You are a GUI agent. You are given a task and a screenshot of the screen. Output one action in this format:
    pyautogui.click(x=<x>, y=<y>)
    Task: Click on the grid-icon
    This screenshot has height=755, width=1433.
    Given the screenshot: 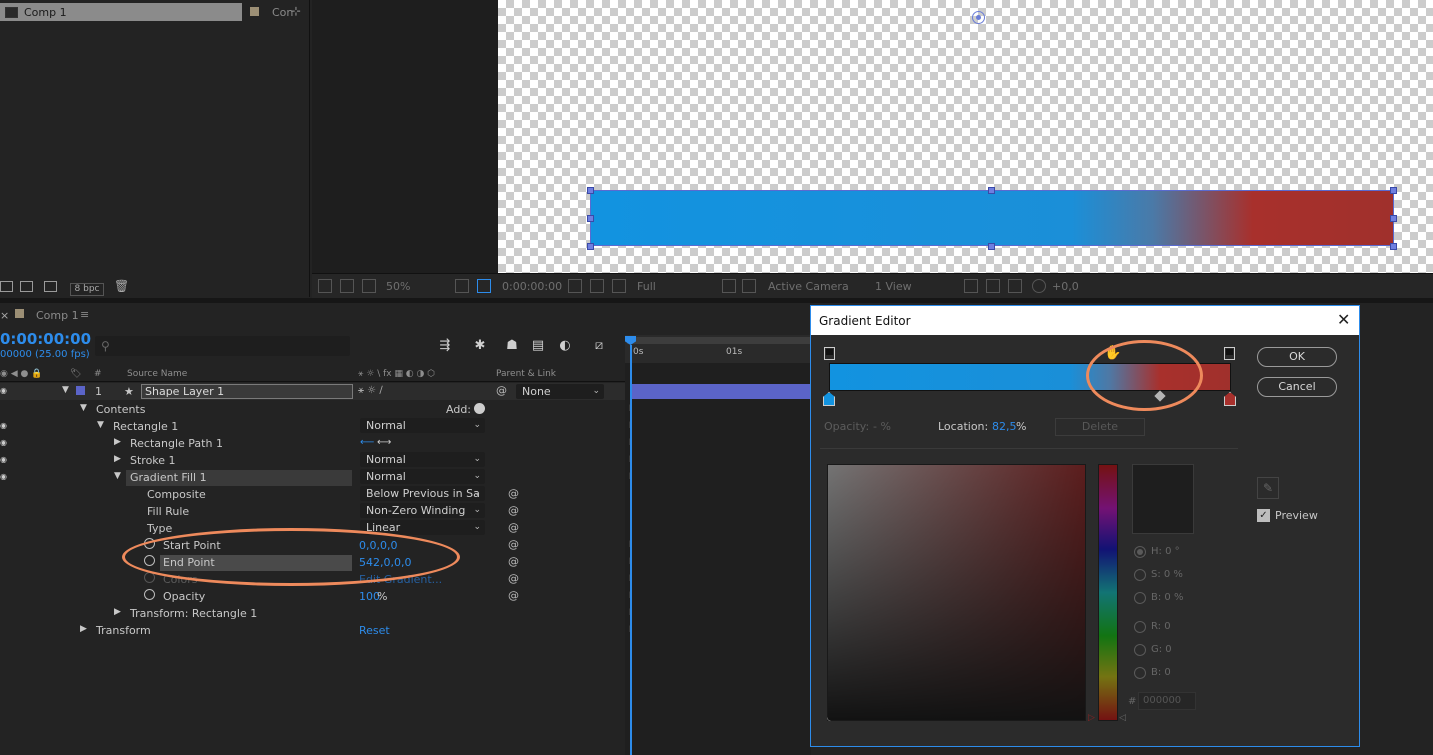 What is the action you would take?
    pyautogui.click(x=462, y=286)
    